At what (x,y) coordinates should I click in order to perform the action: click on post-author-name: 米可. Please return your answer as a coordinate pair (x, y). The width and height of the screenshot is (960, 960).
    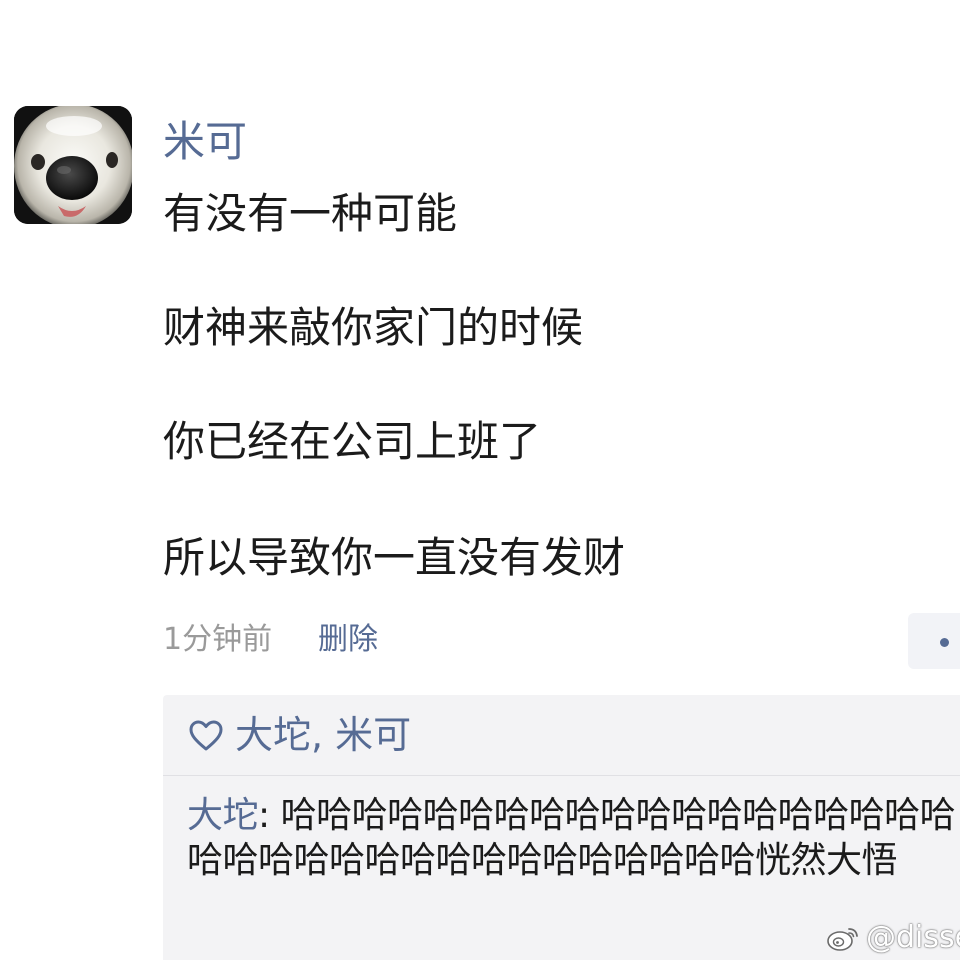
    Looking at the image, I should click on (205, 142).